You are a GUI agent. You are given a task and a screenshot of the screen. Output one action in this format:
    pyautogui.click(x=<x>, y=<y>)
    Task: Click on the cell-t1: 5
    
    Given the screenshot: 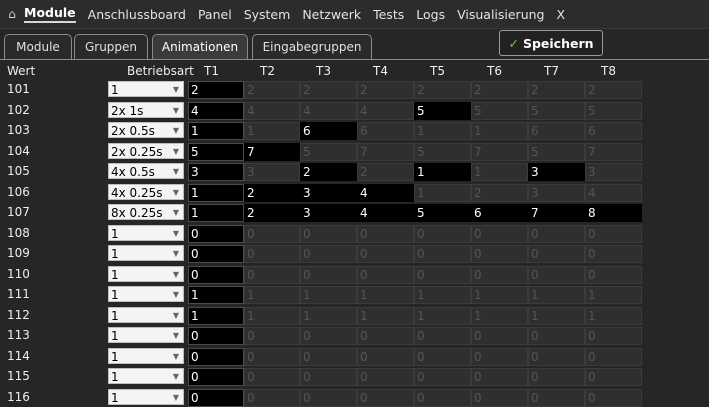 What is the action you would take?
    pyautogui.click(x=216, y=151)
    